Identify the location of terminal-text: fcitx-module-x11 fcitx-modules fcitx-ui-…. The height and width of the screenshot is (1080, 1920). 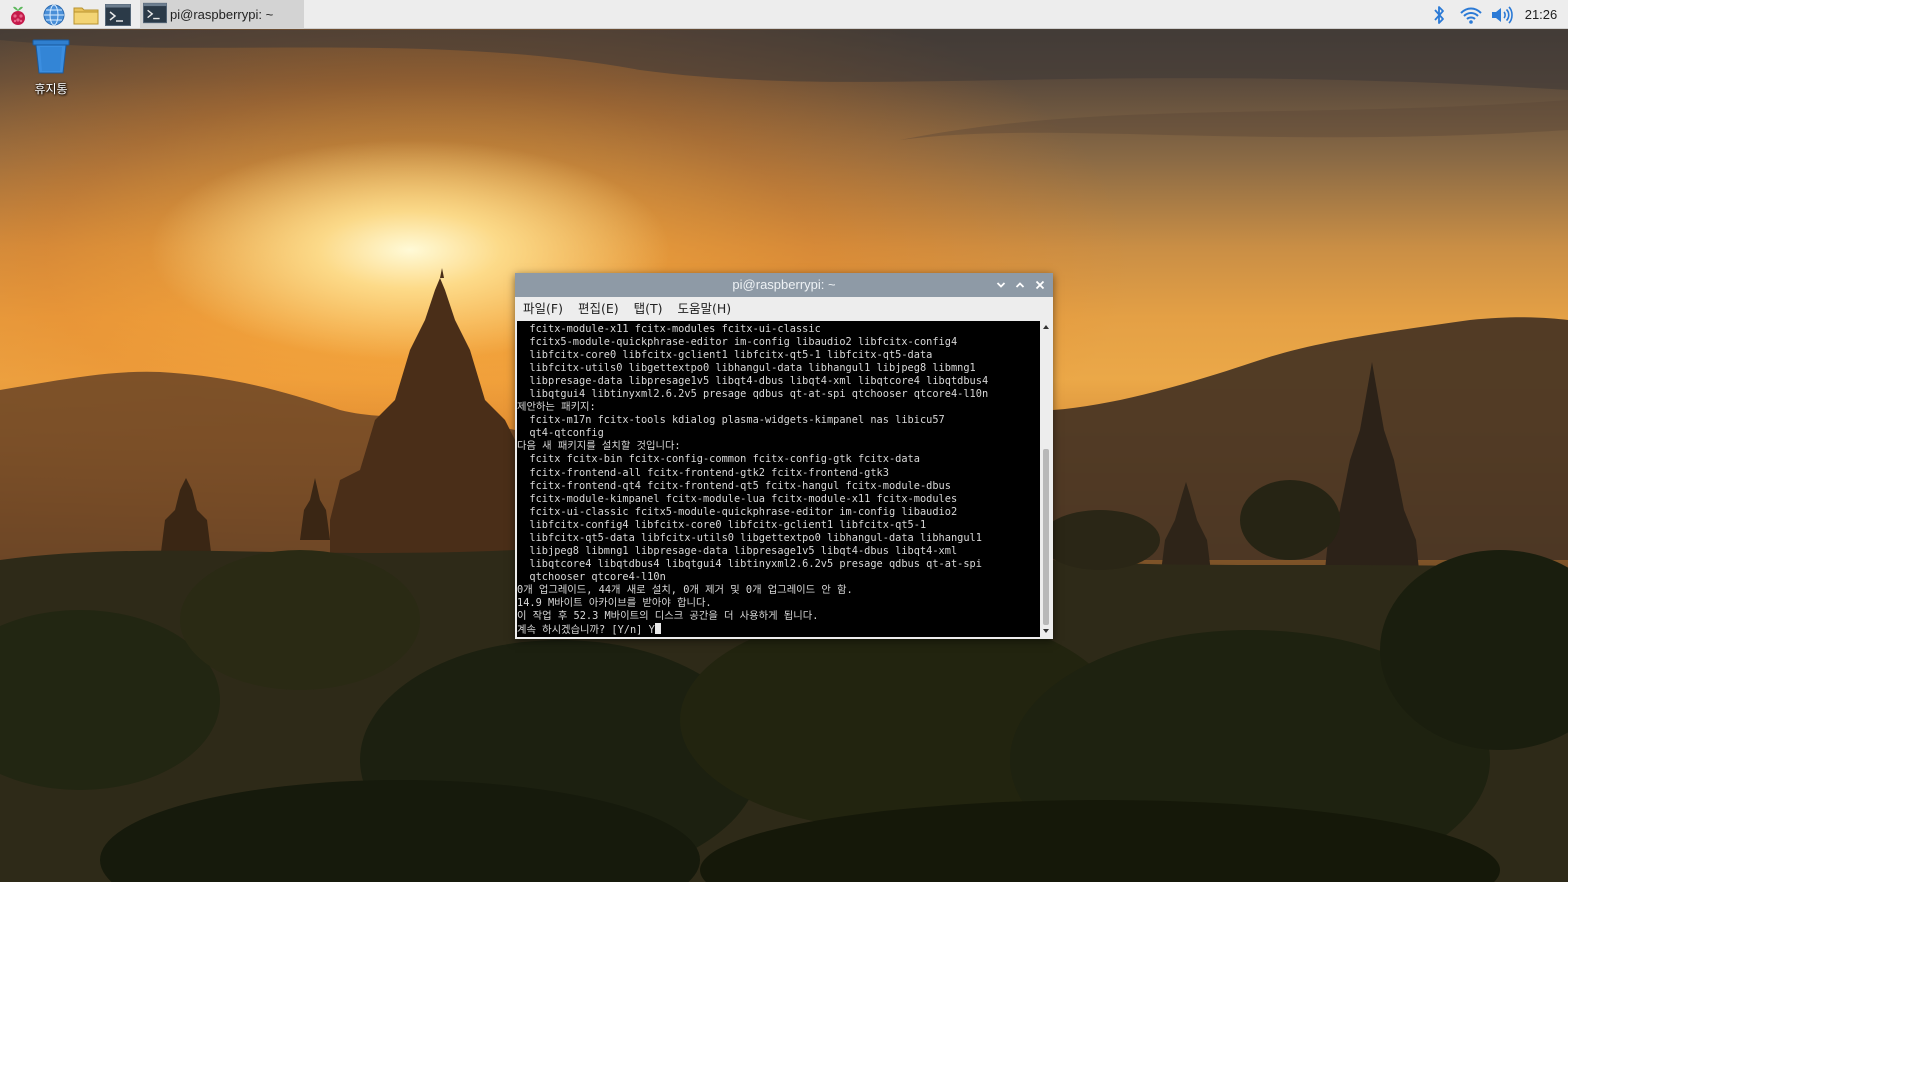
(752, 480).